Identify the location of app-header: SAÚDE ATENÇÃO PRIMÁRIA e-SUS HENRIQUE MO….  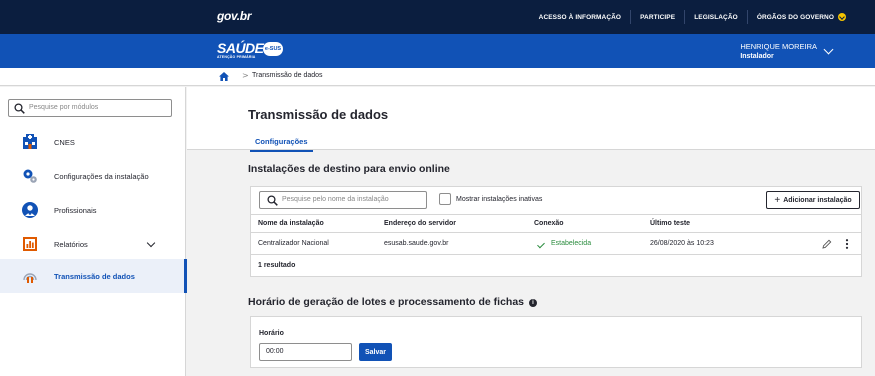
(437, 51).